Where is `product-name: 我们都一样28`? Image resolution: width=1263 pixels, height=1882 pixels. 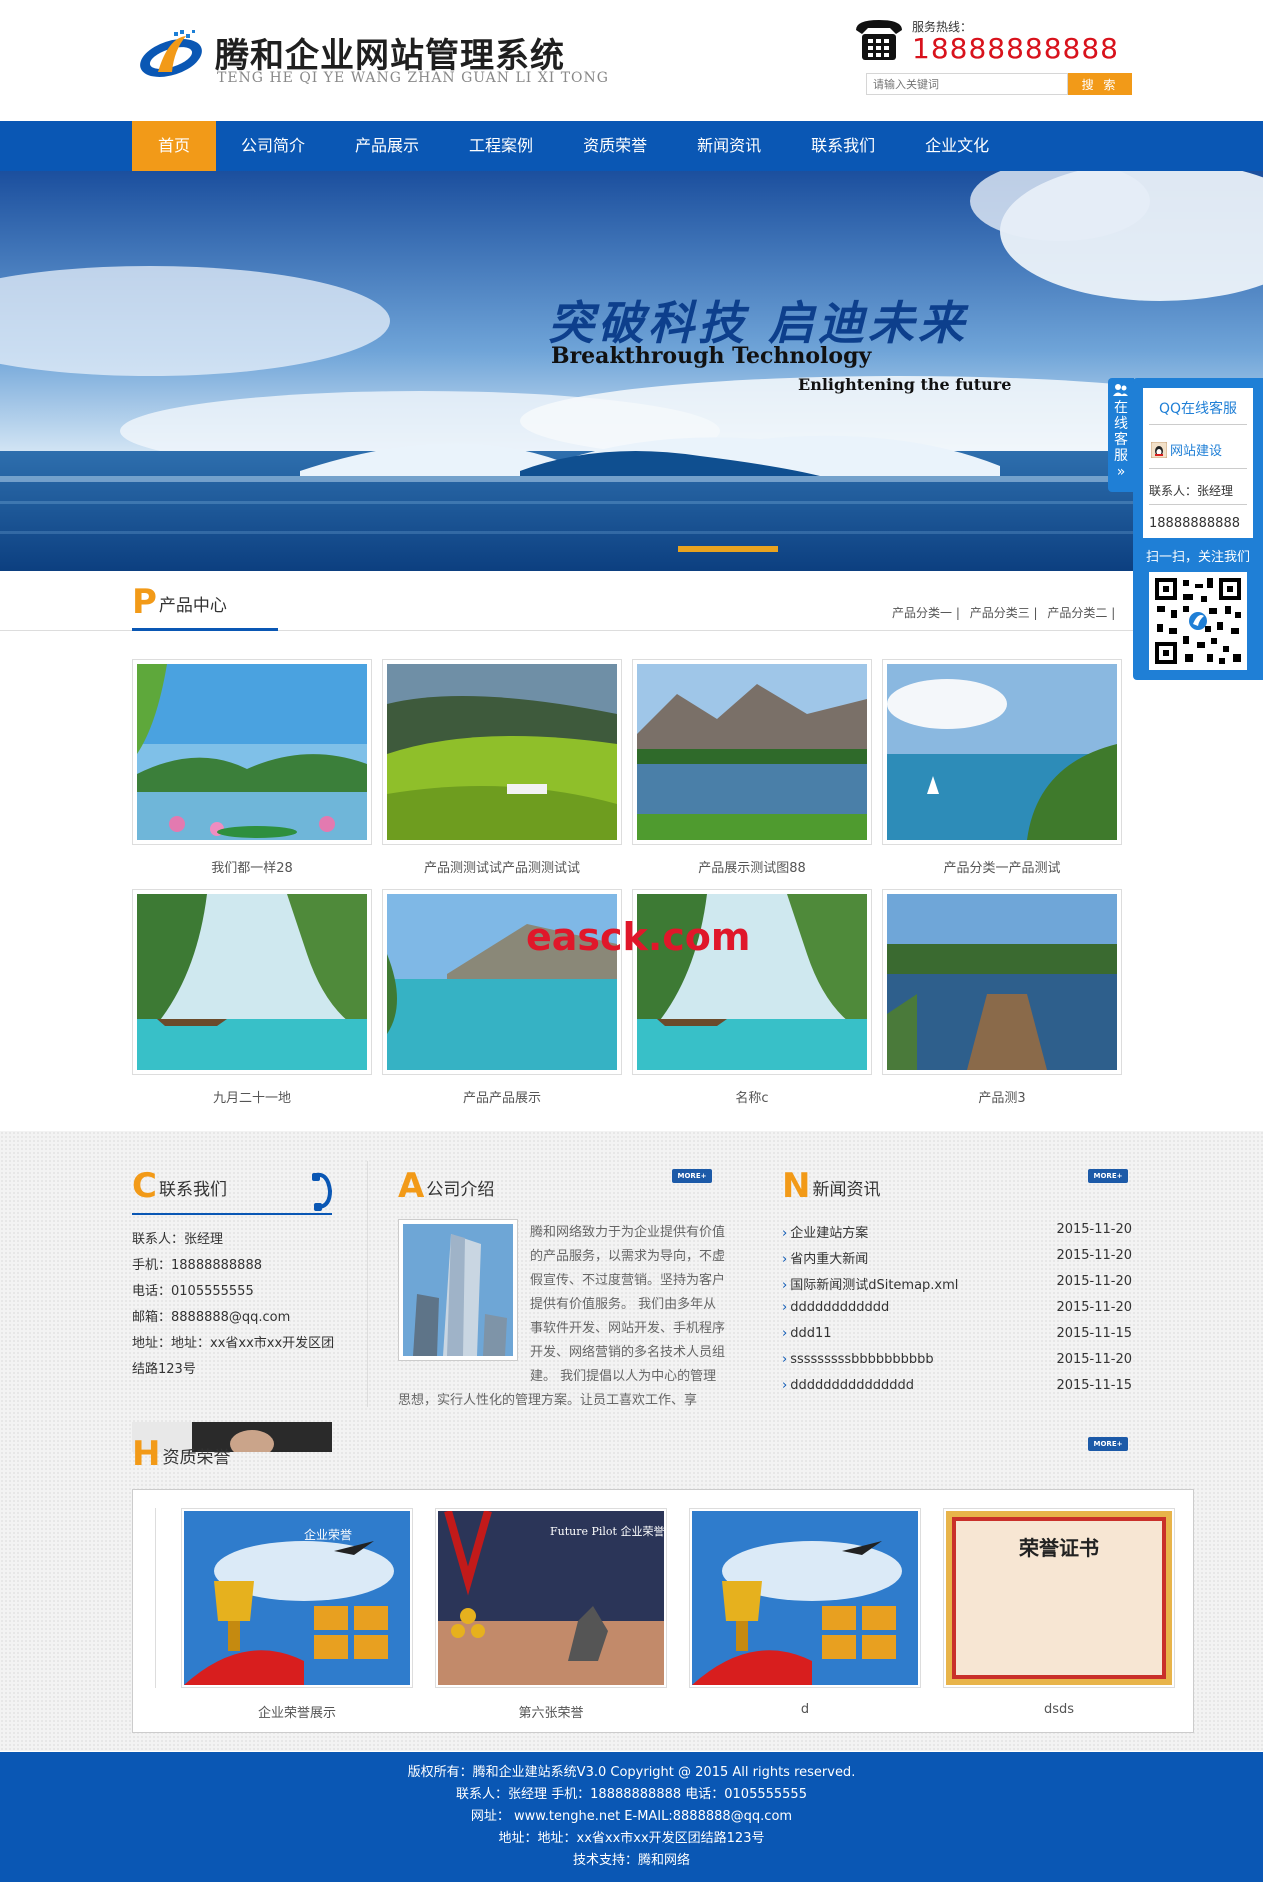 product-name: 我们都一样28 is located at coordinates (252, 866).